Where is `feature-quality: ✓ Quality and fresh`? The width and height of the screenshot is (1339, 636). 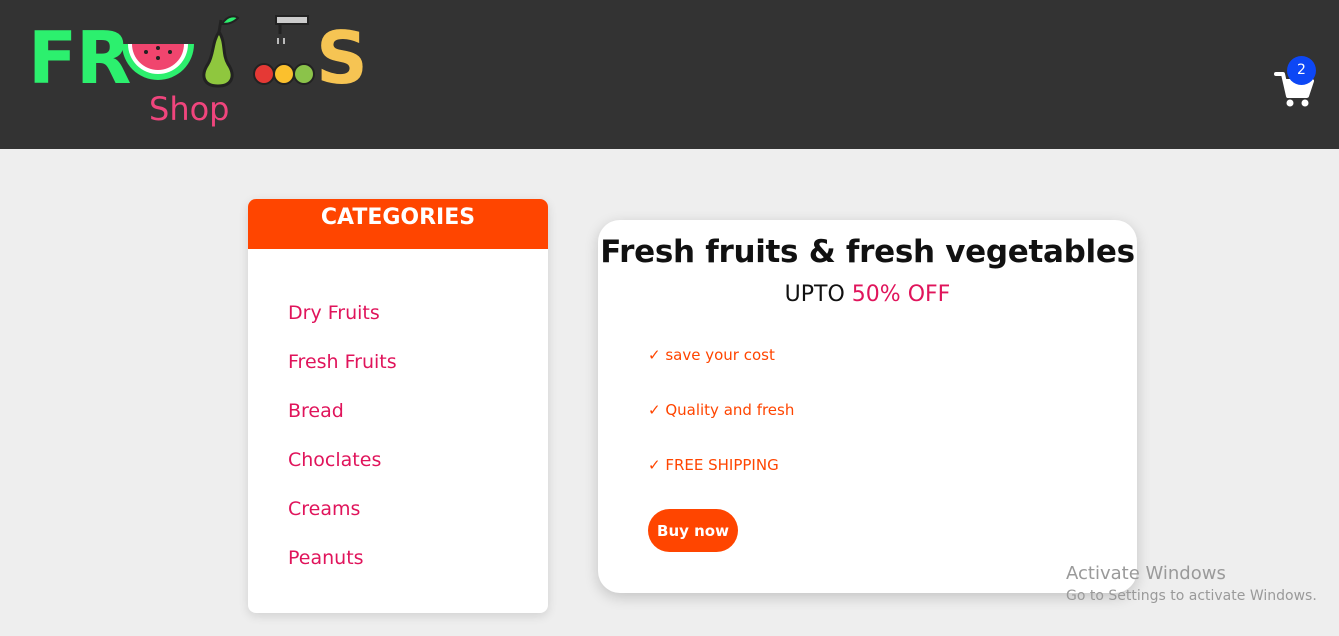 feature-quality: ✓ Quality and fresh is located at coordinates (721, 410).